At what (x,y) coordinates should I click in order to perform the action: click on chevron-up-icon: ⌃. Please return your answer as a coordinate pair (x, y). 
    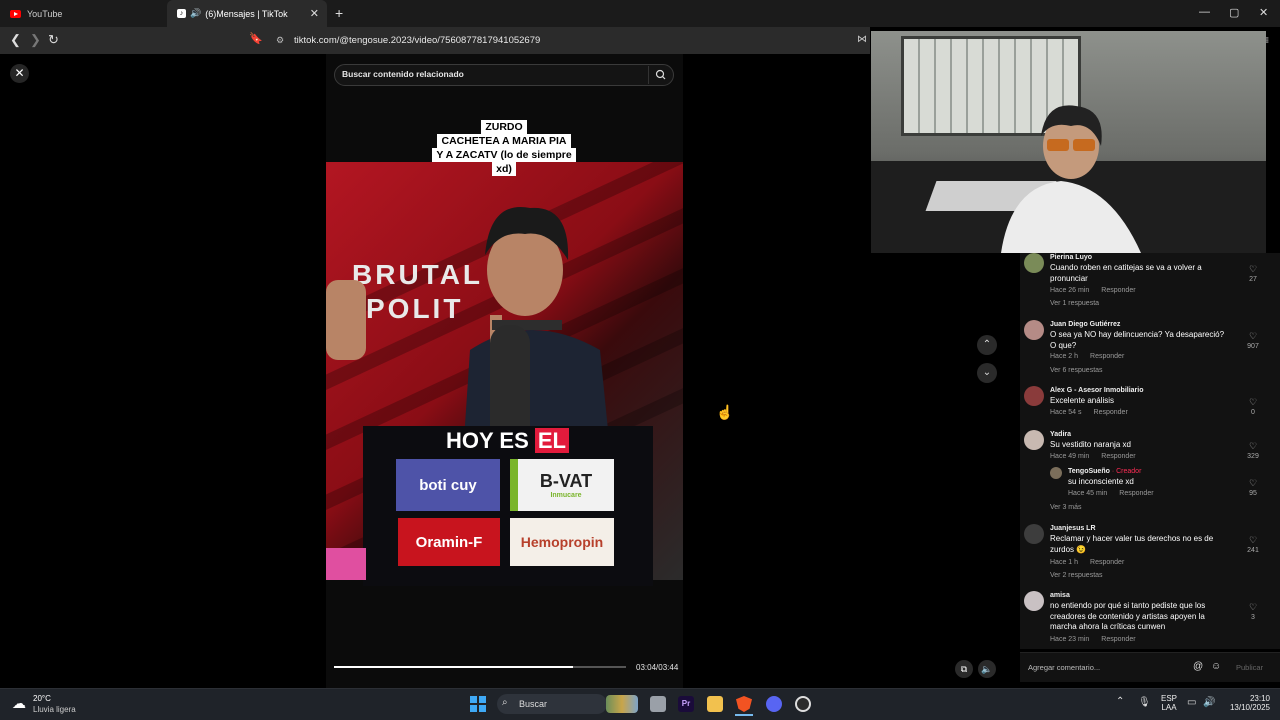
    Looking at the image, I should click on (1120, 701).